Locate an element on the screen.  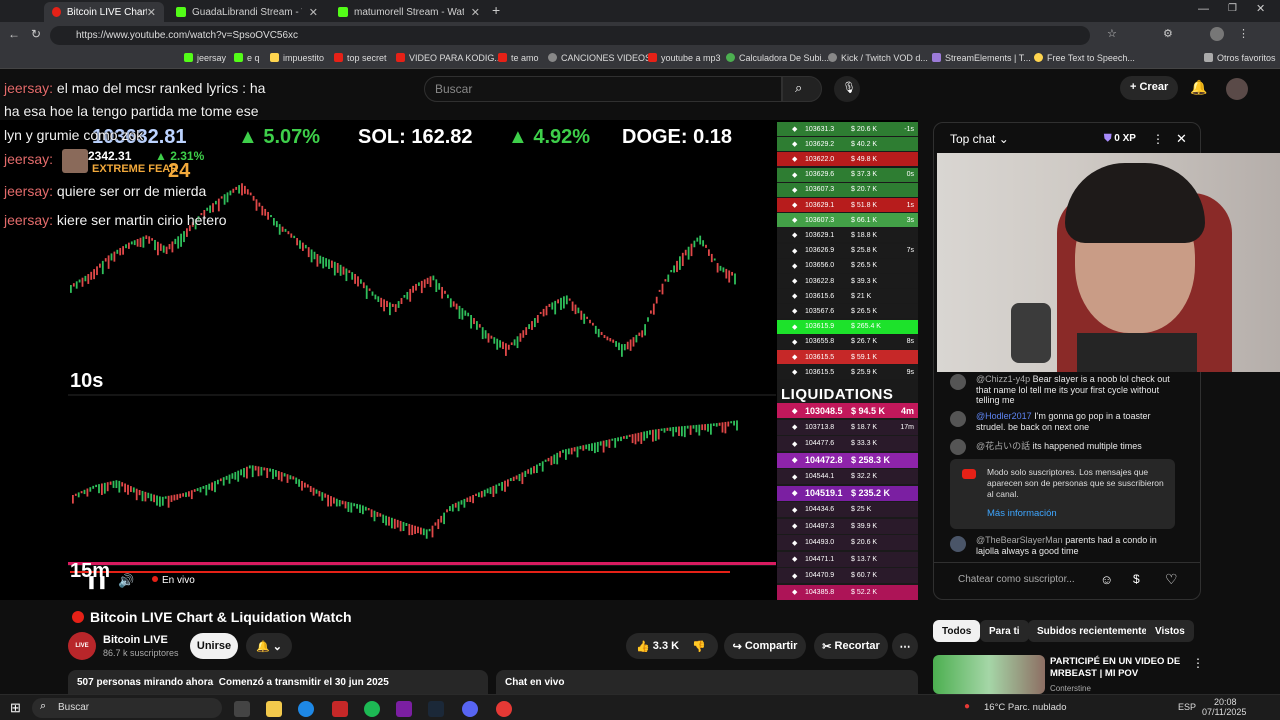
back-icon: ← is located at coordinates (14, 34).